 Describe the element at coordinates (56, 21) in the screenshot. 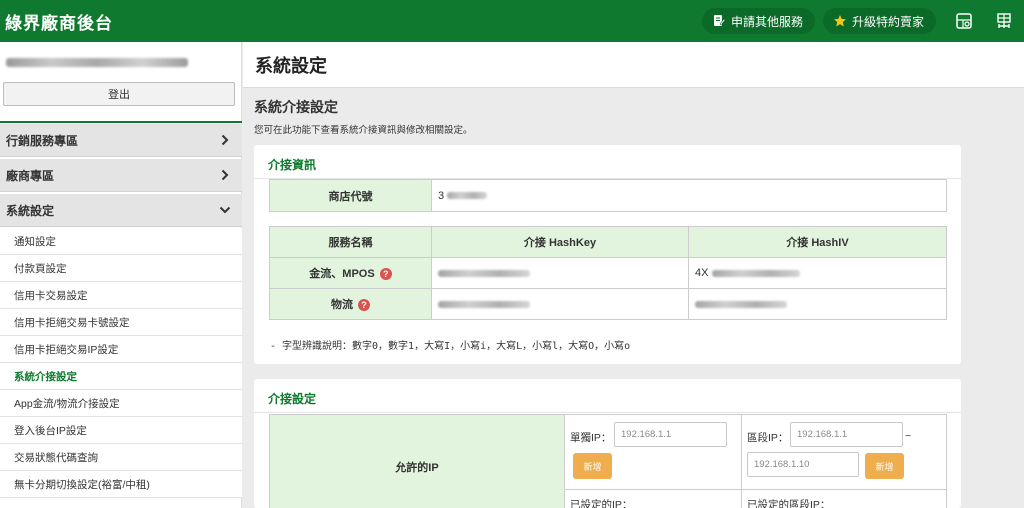

I see `brand-title: 綠界廠商後台` at that location.